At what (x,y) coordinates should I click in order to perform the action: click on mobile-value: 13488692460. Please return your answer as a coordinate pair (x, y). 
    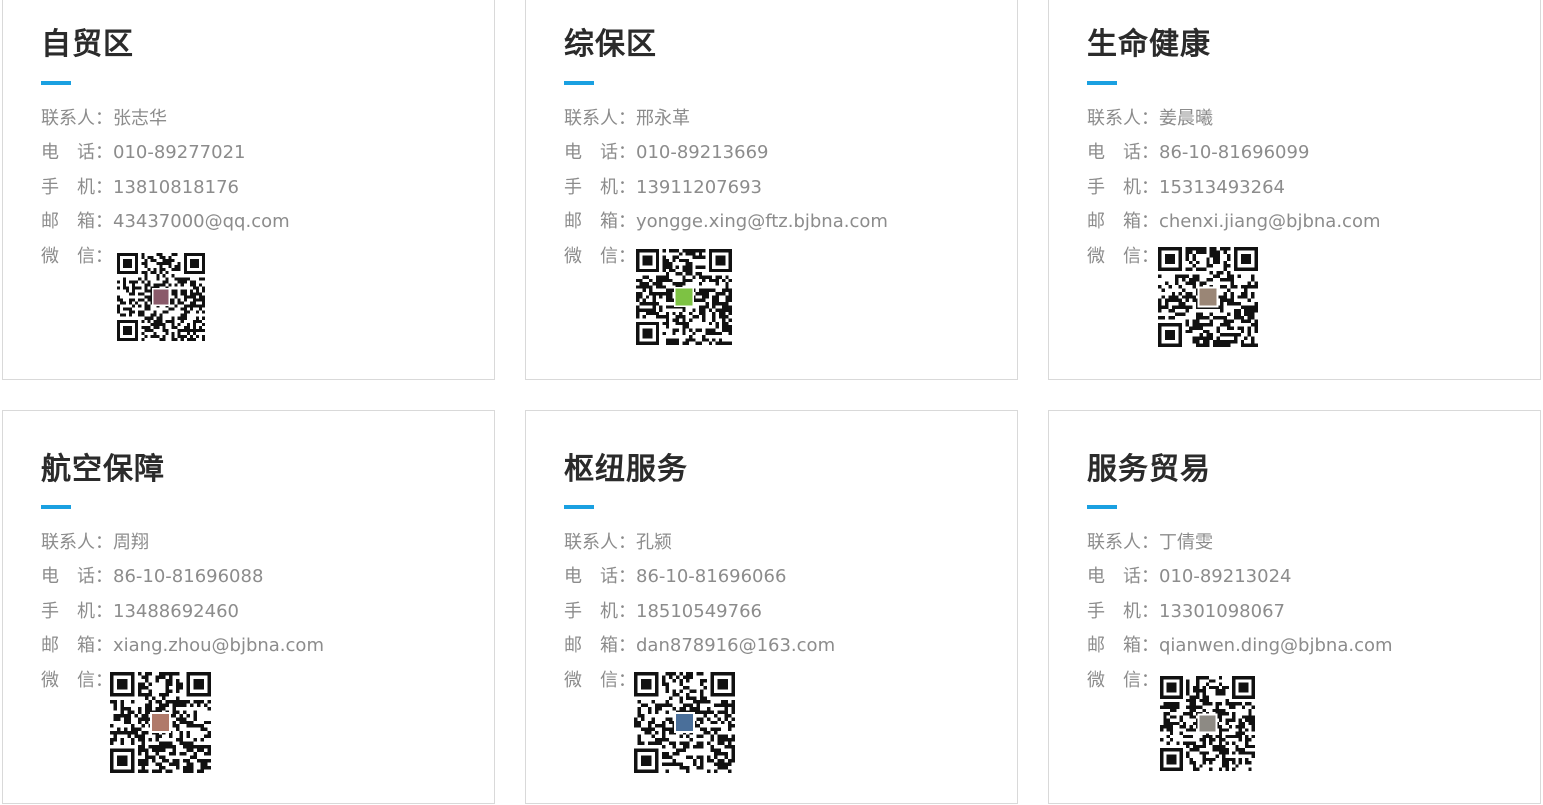
    Looking at the image, I should click on (176, 611).